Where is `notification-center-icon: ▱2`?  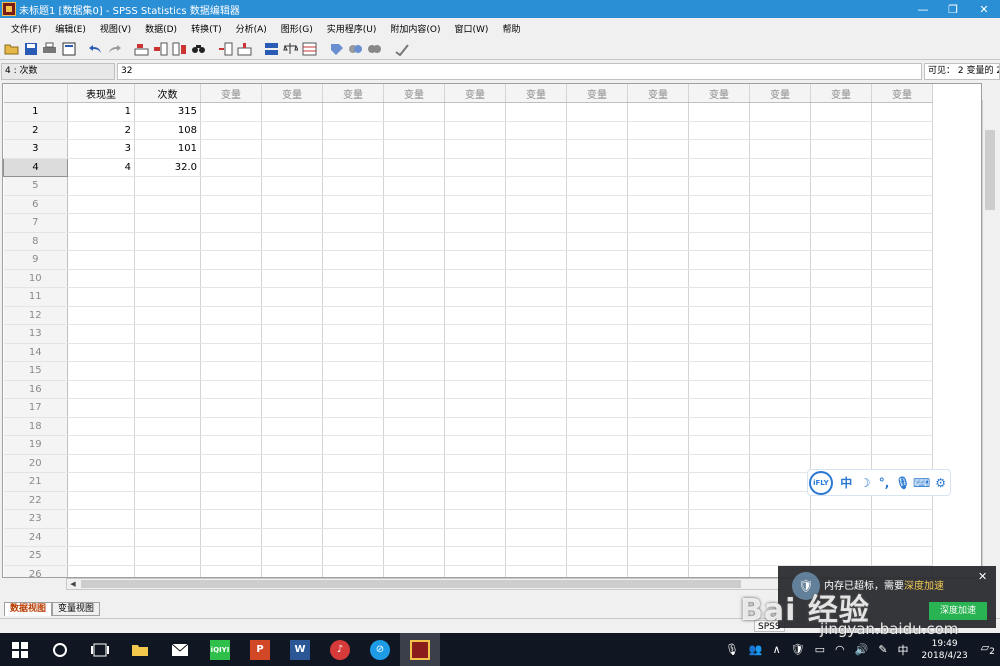 notification-center-icon: ▱2 is located at coordinates (988, 649).